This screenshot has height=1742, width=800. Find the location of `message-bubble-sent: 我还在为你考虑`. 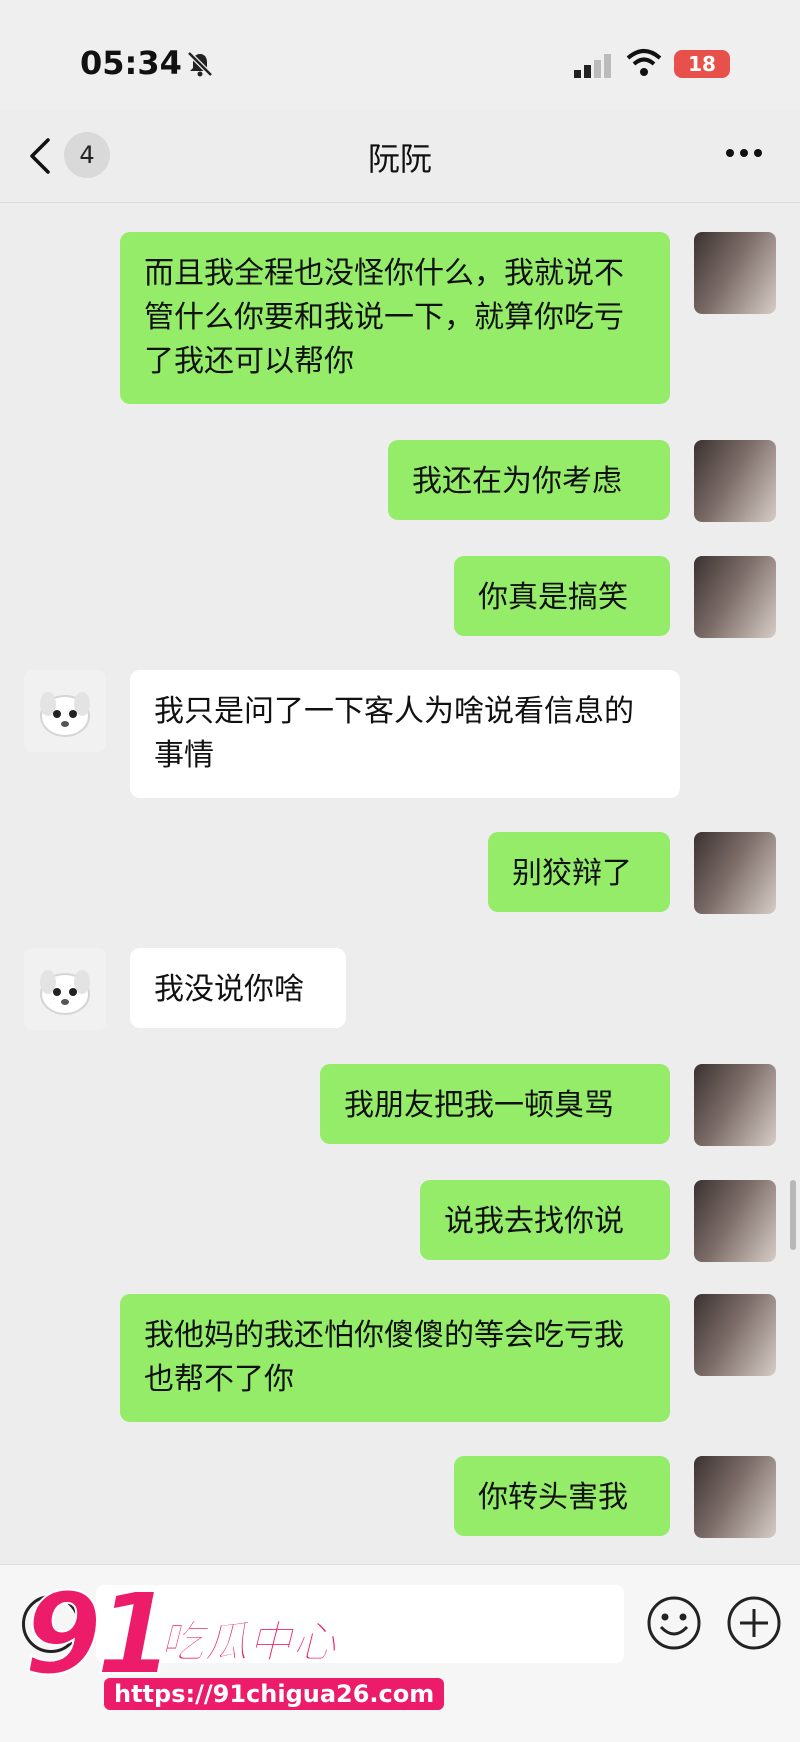

message-bubble-sent: 我还在为你考虑 is located at coordinates (529, 480).